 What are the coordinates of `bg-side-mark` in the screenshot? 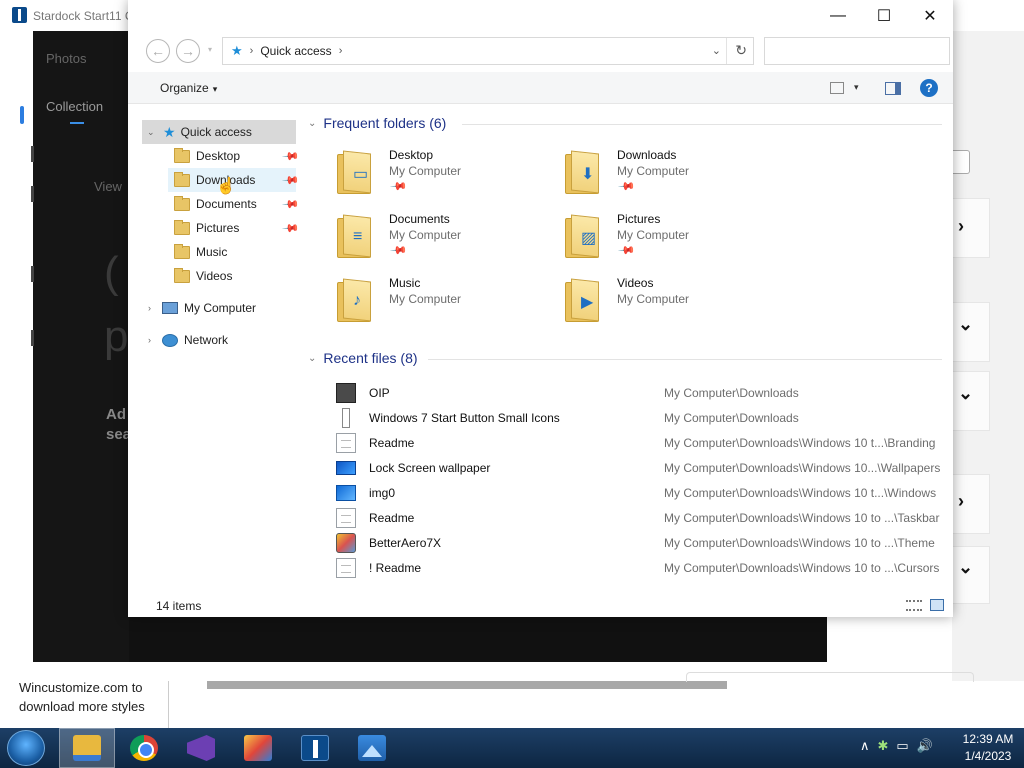 It's located at (32, 154).